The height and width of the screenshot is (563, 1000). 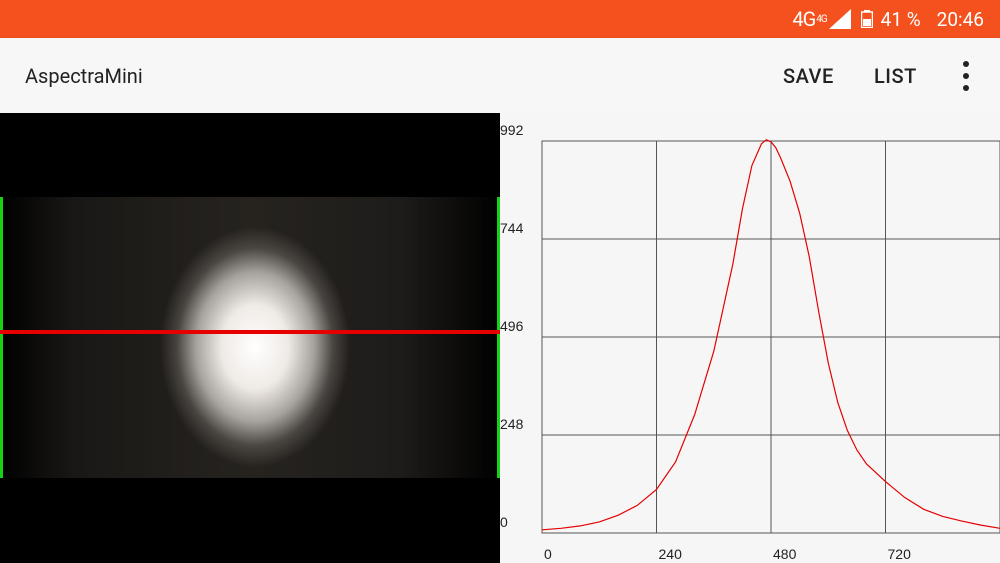 What do you see at coordinates (821, 19) in the screenshot?
I see `network-sub-label: 4G` at bounding box center [821, 19].